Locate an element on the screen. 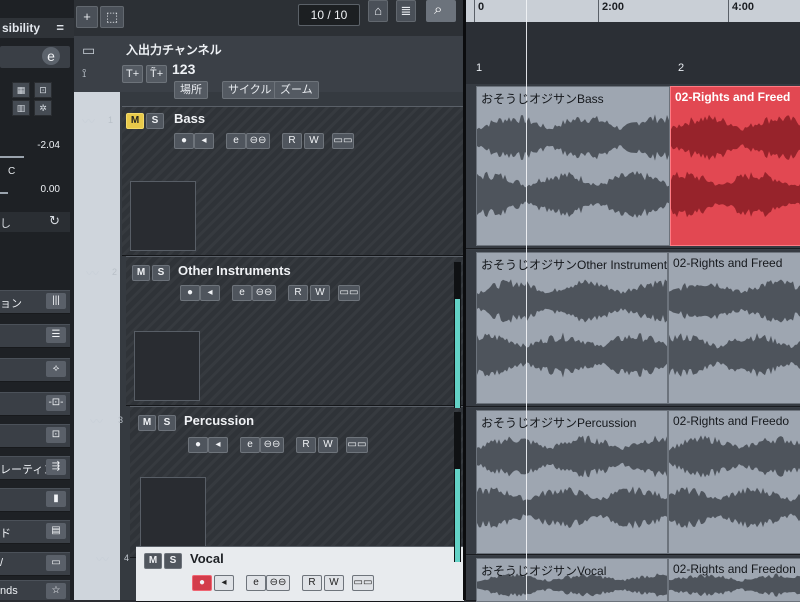  section-insert-icon: -⊡- is located at coordinates (56, 403).